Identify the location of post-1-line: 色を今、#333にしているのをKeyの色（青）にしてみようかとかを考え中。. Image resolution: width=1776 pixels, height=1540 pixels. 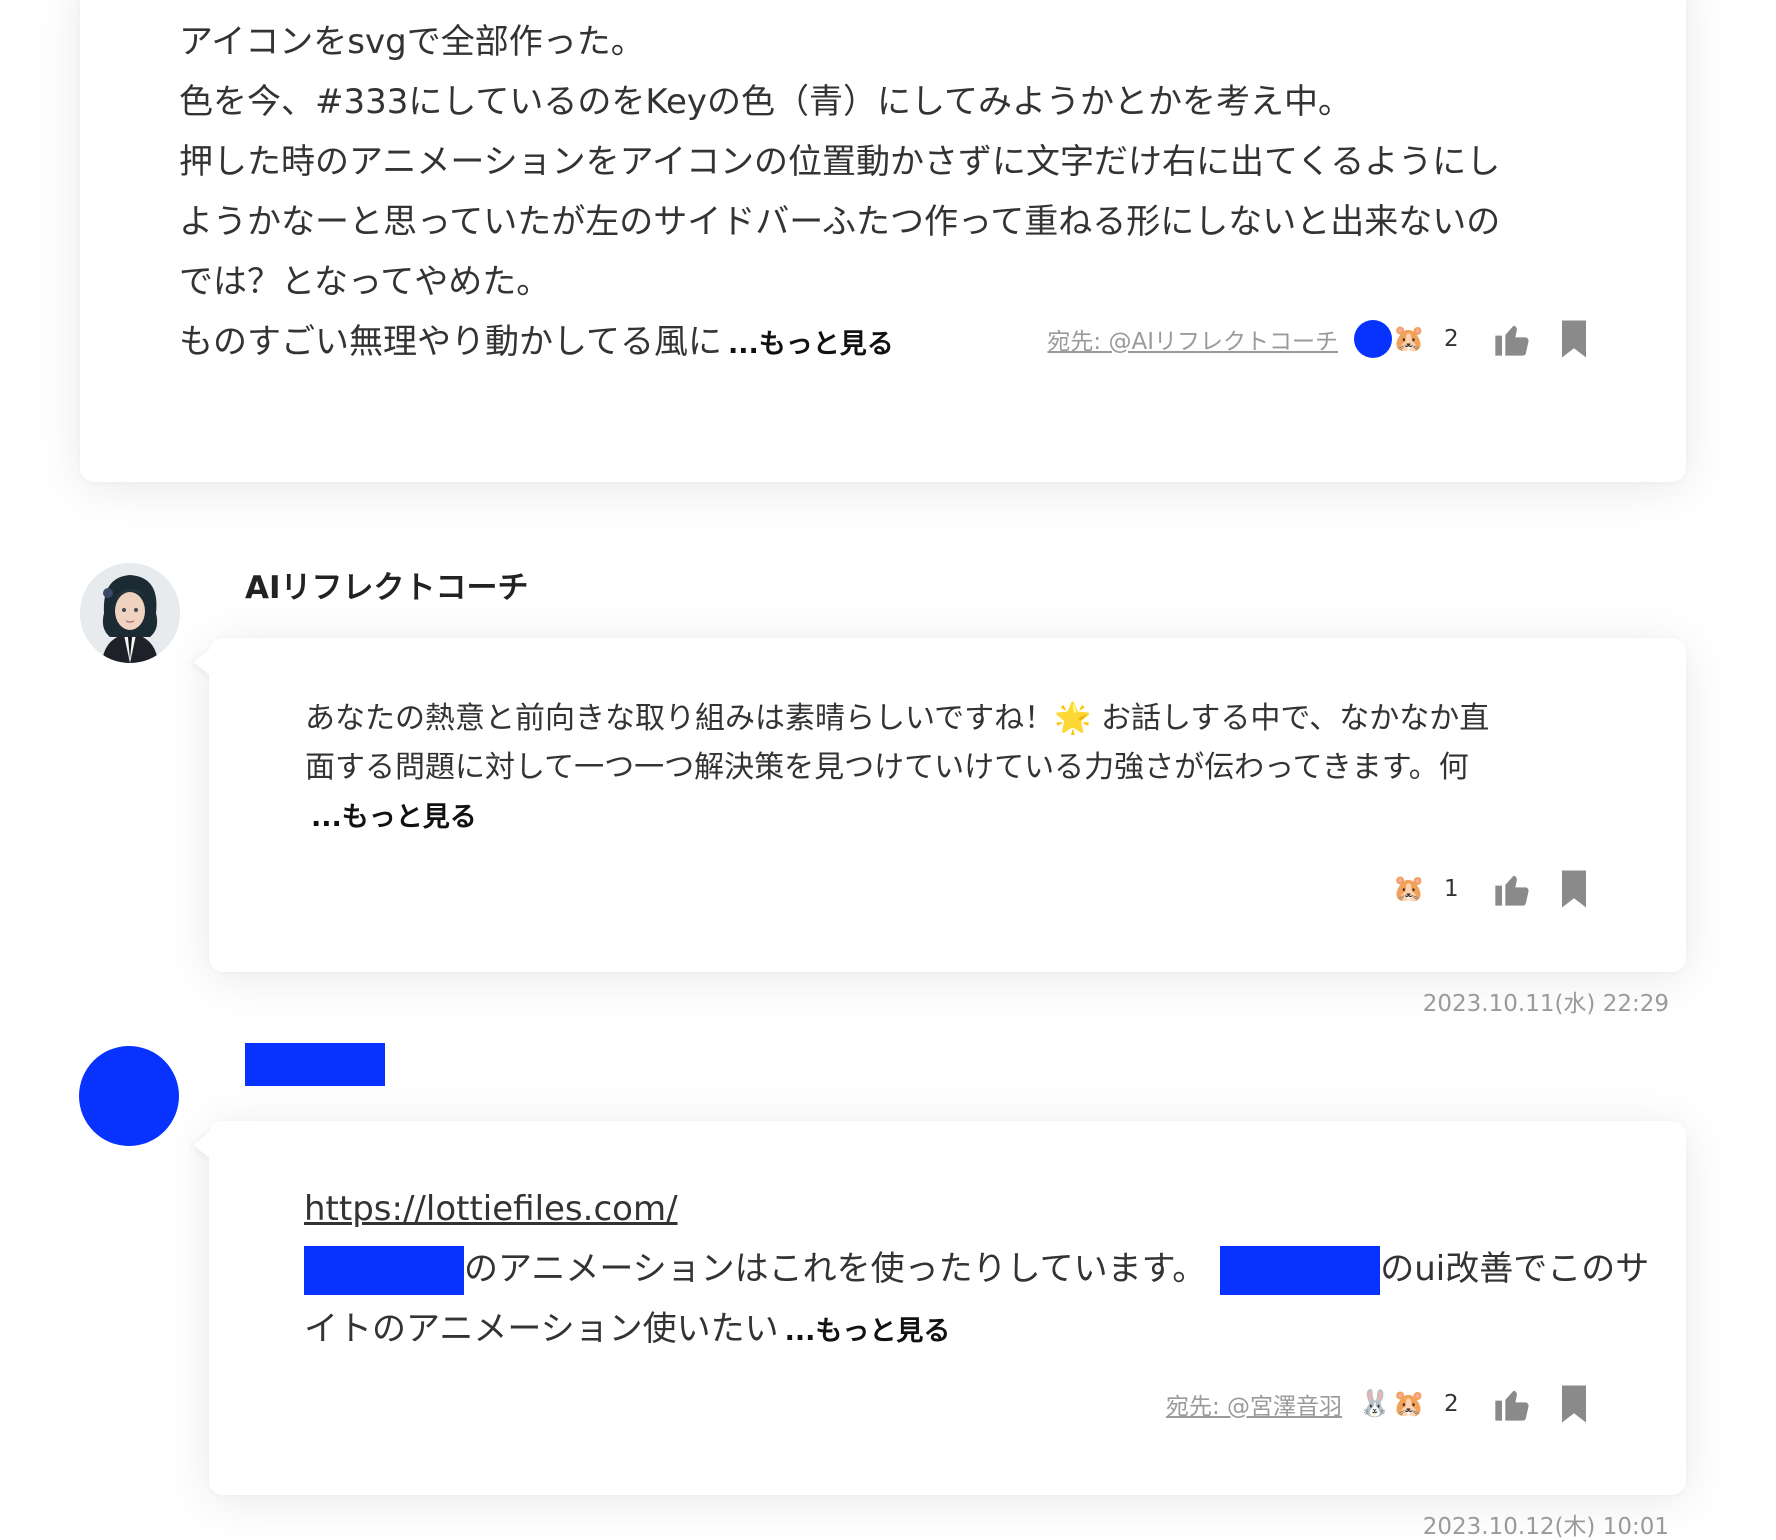
(765, 102).